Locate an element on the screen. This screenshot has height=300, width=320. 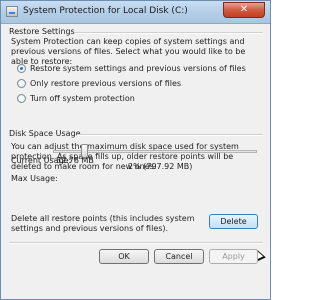
ok-button: OK is located at coordinates (124, 256).